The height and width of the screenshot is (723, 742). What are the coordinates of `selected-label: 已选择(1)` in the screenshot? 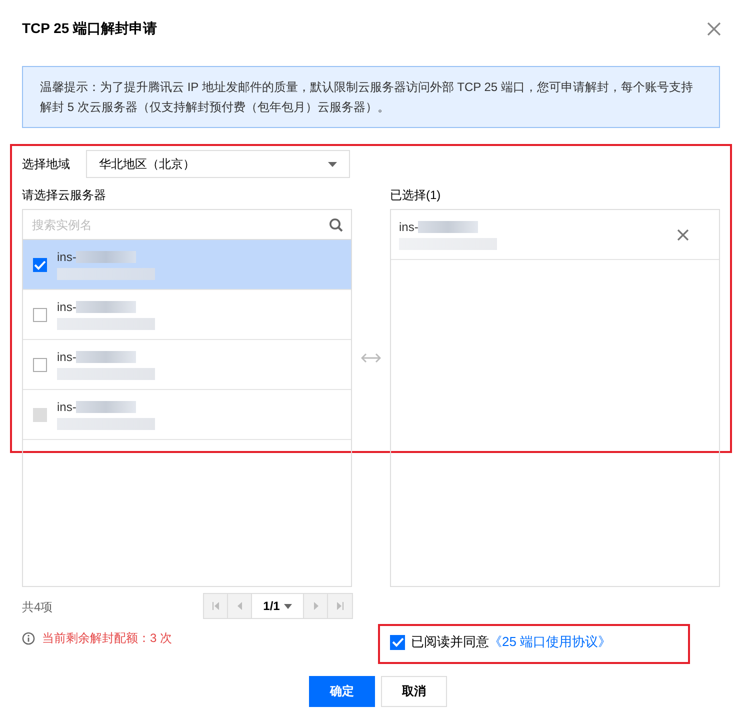 It's located at (416, 195).